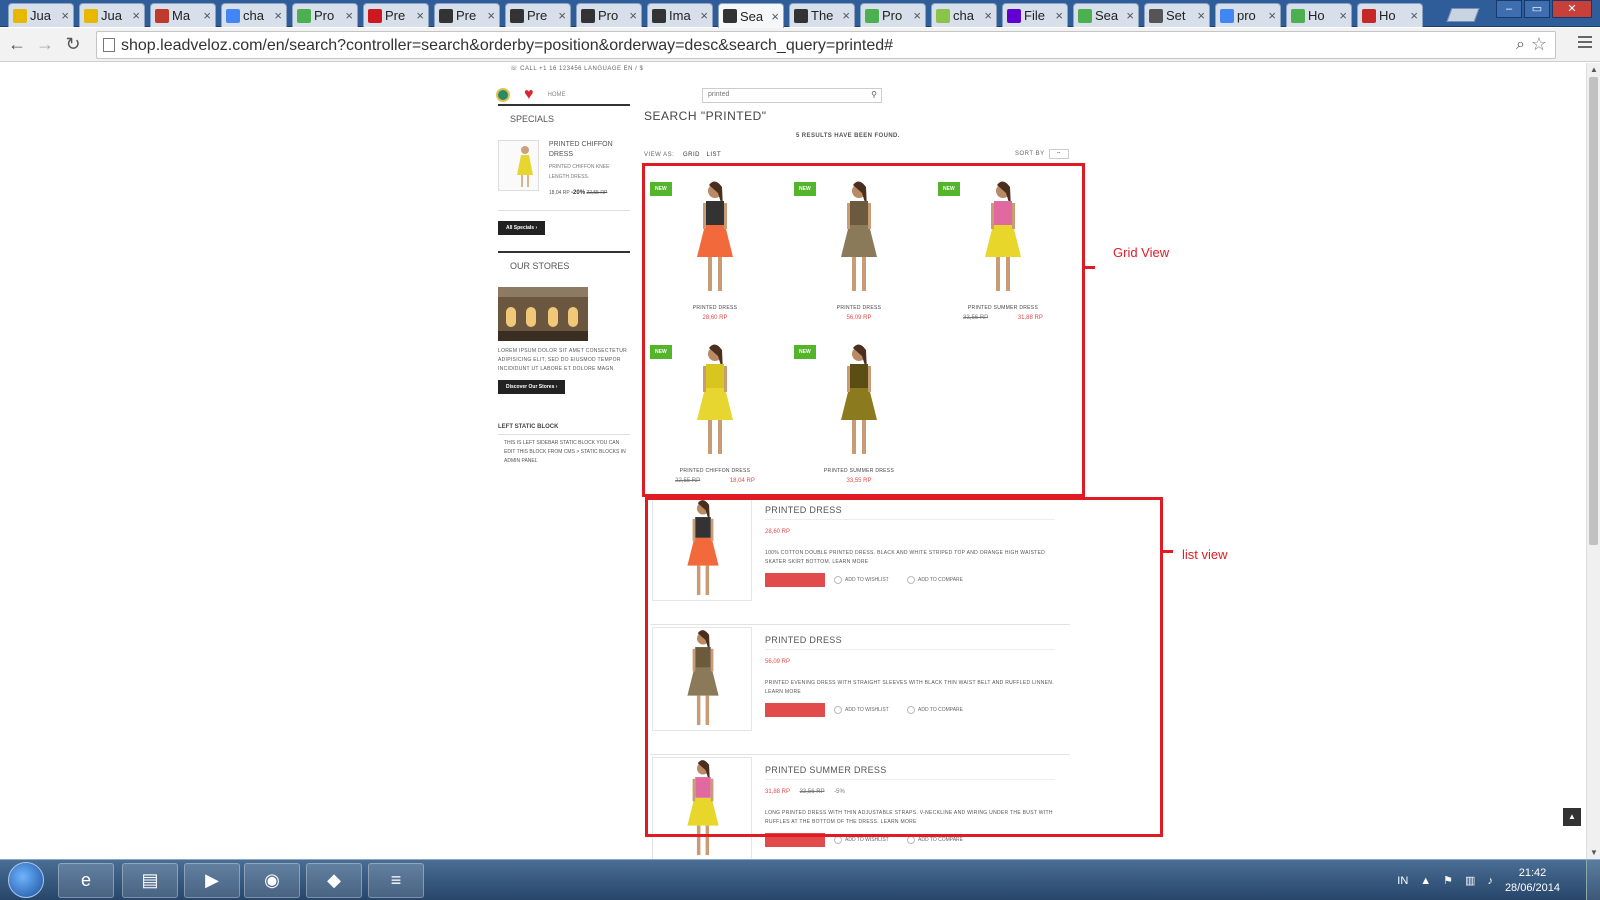  I want to click on browser-tab: Ma ×, so click(183, 15).